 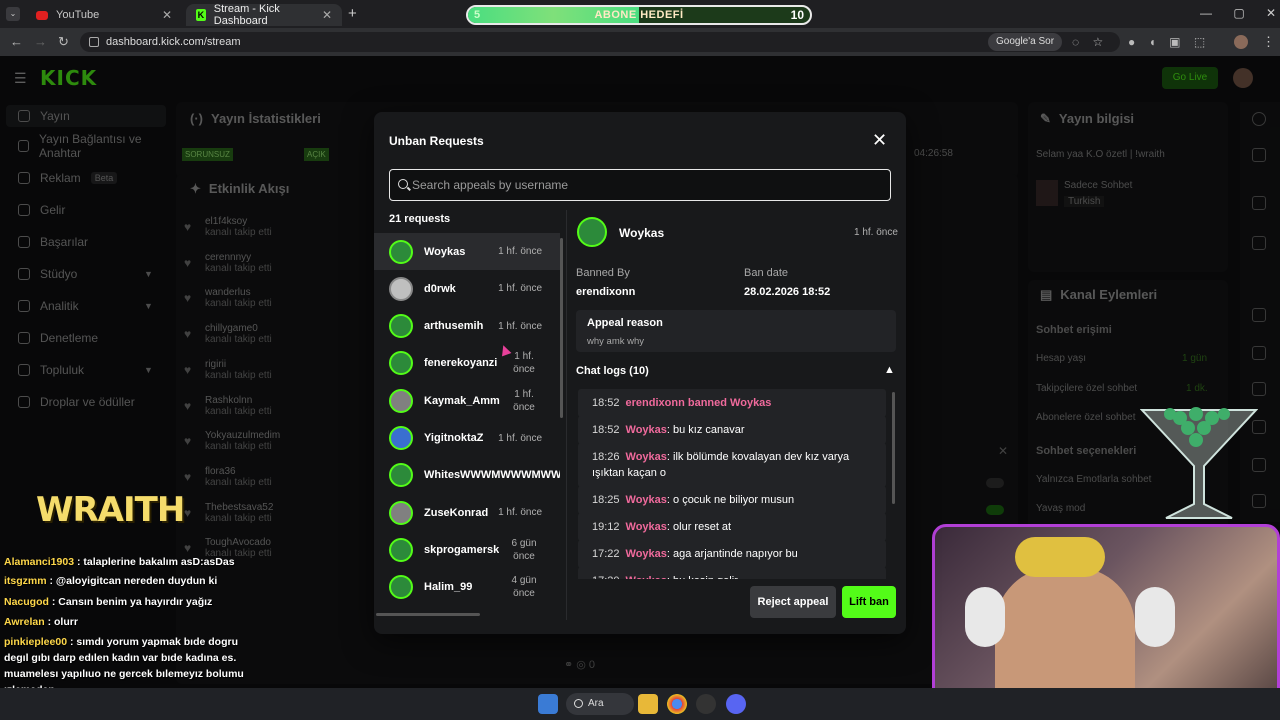 What do you see at coordinates (592, 232) in the screenshot?
I see `selected-user-avatar` at bounding box center [592, 232].